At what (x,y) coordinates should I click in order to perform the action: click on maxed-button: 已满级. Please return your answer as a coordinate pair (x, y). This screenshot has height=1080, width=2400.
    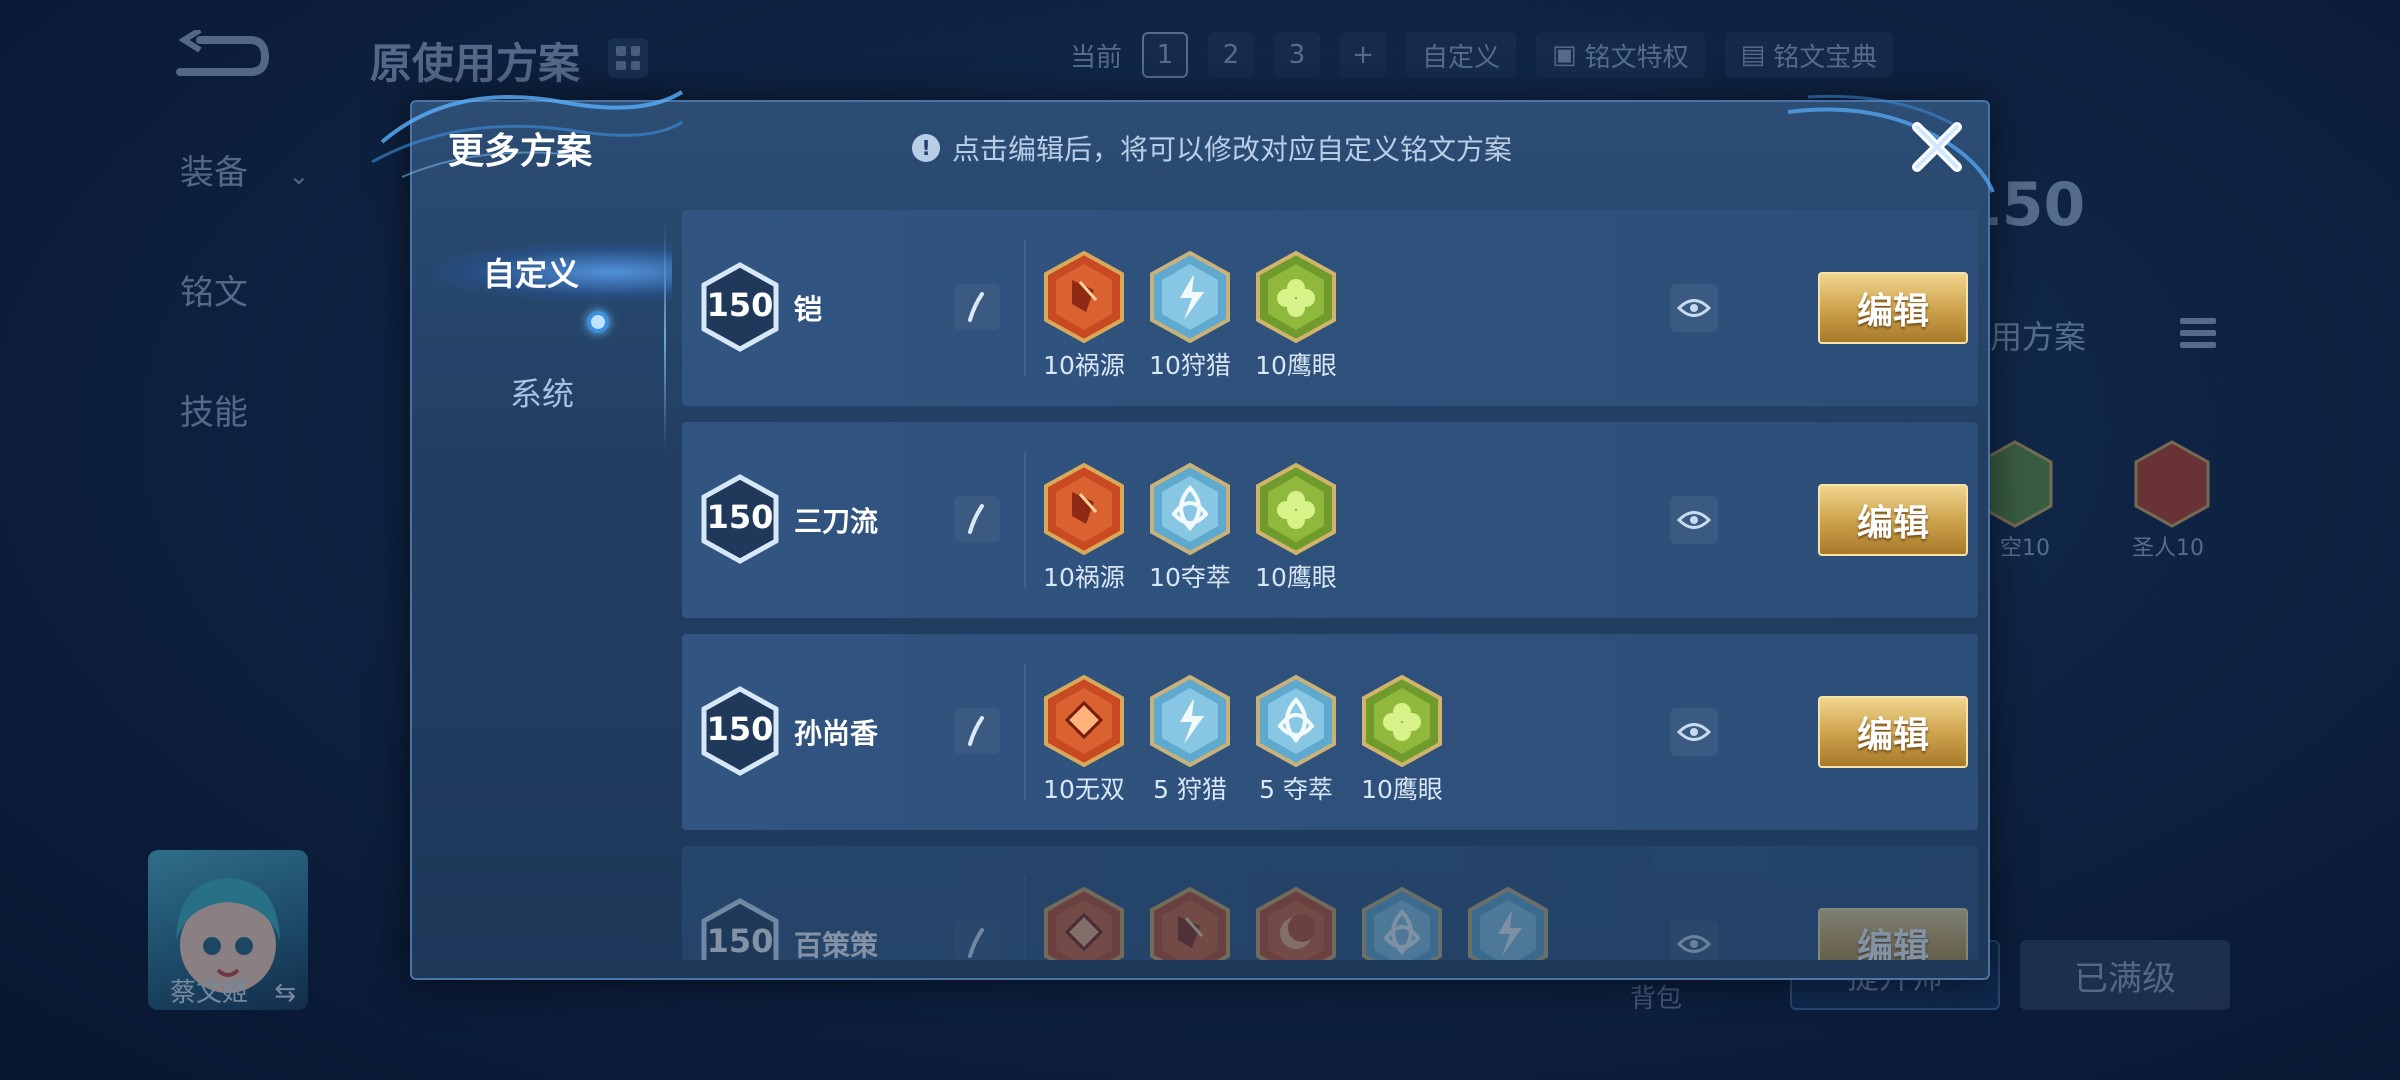
    Looking at the image, I should click on (2125, 975).